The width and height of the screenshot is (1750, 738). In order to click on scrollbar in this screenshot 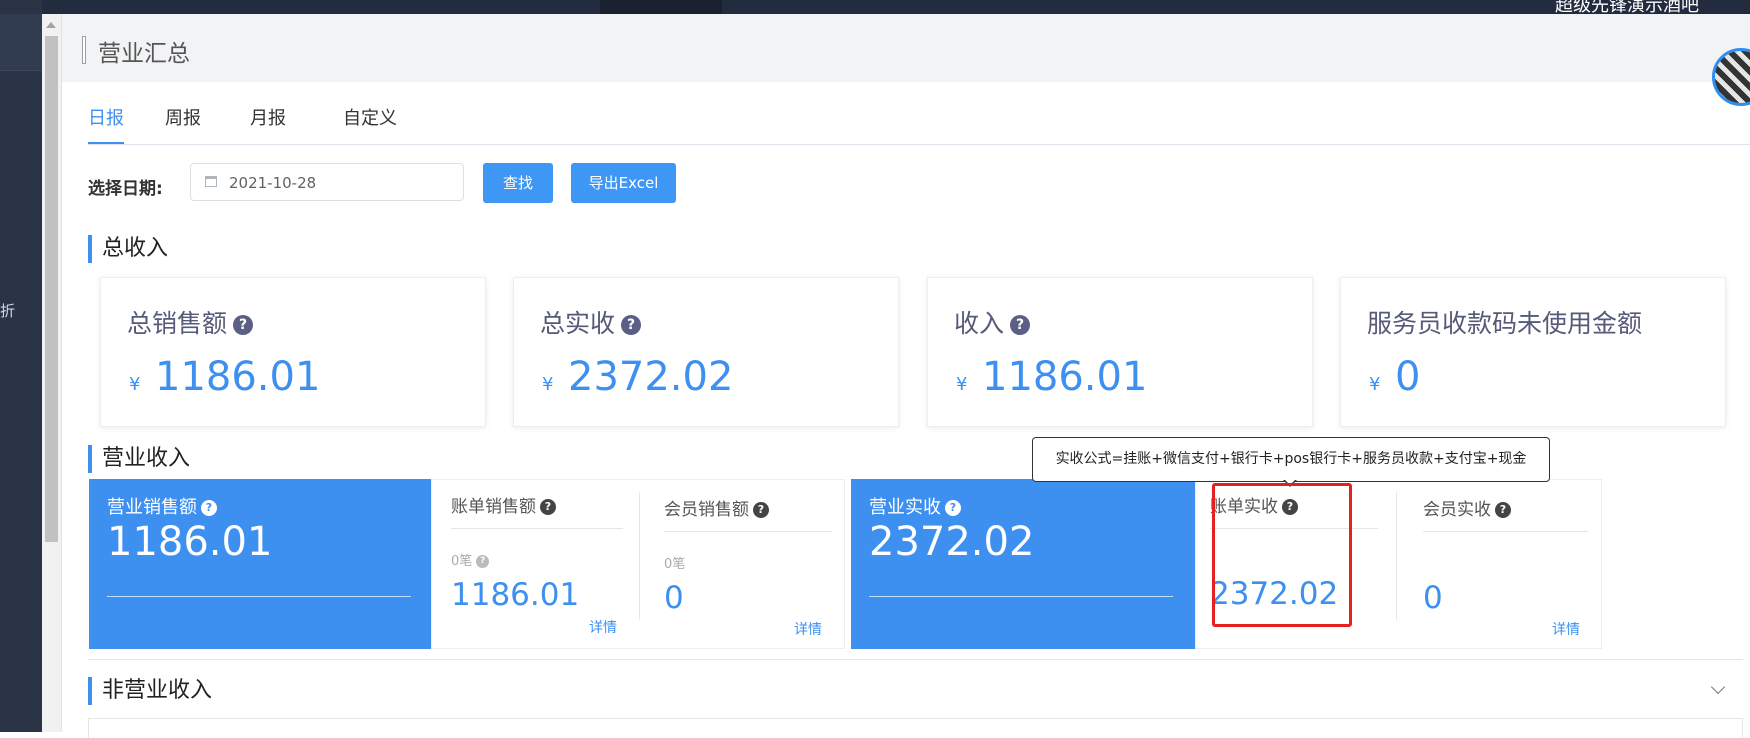, I will do `click(52, 373)`.